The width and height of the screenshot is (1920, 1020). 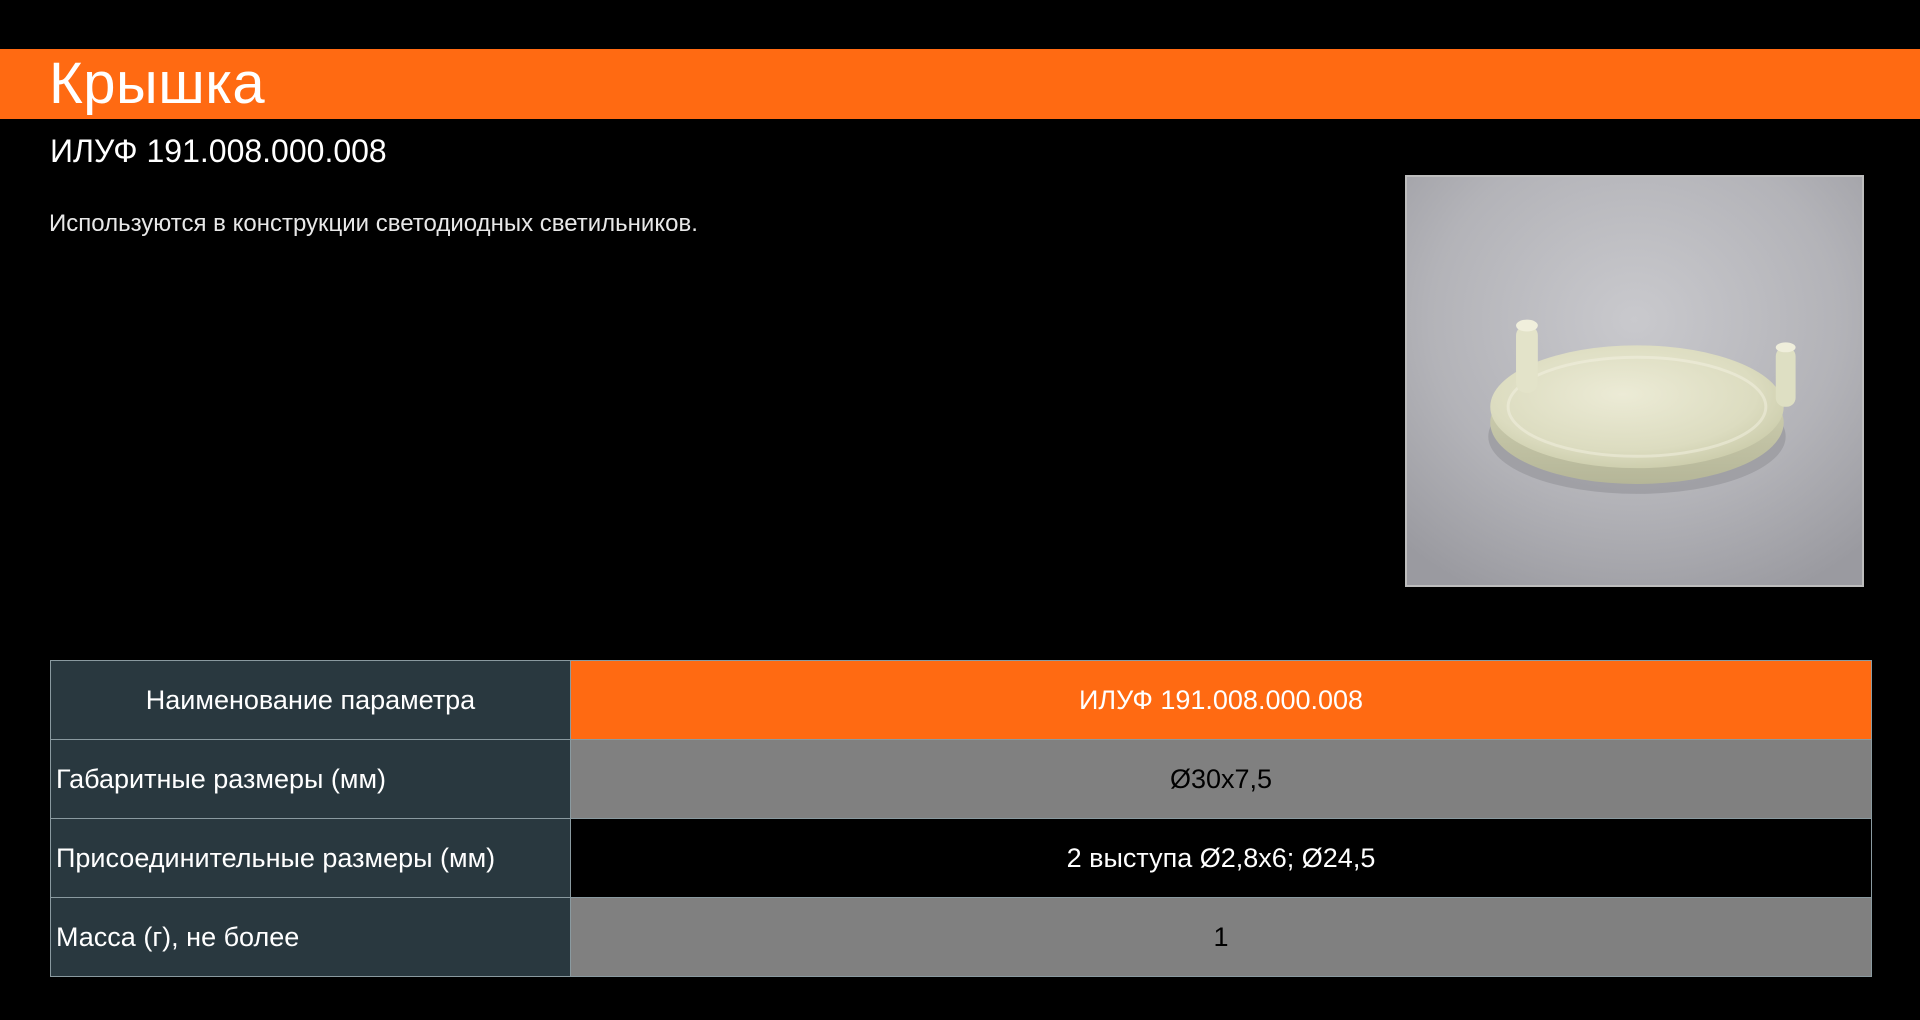 I want to click on product-code: ИЛУФ 191.008.000.008, so click(x=218, y=151).